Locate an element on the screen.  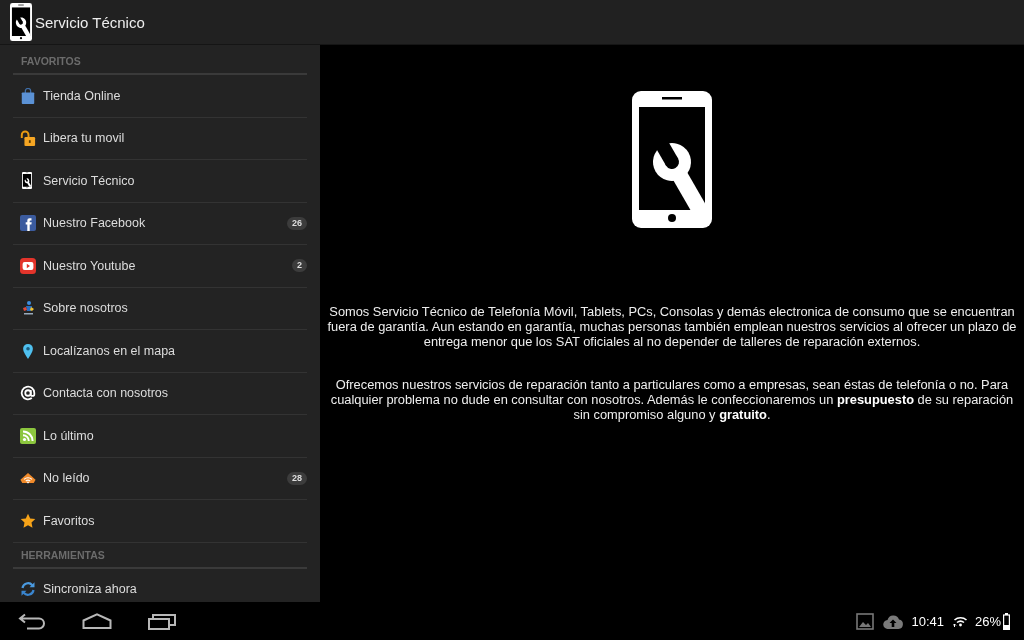
drawer-item: Servicio Técnico is located at coordinates (160, 181).